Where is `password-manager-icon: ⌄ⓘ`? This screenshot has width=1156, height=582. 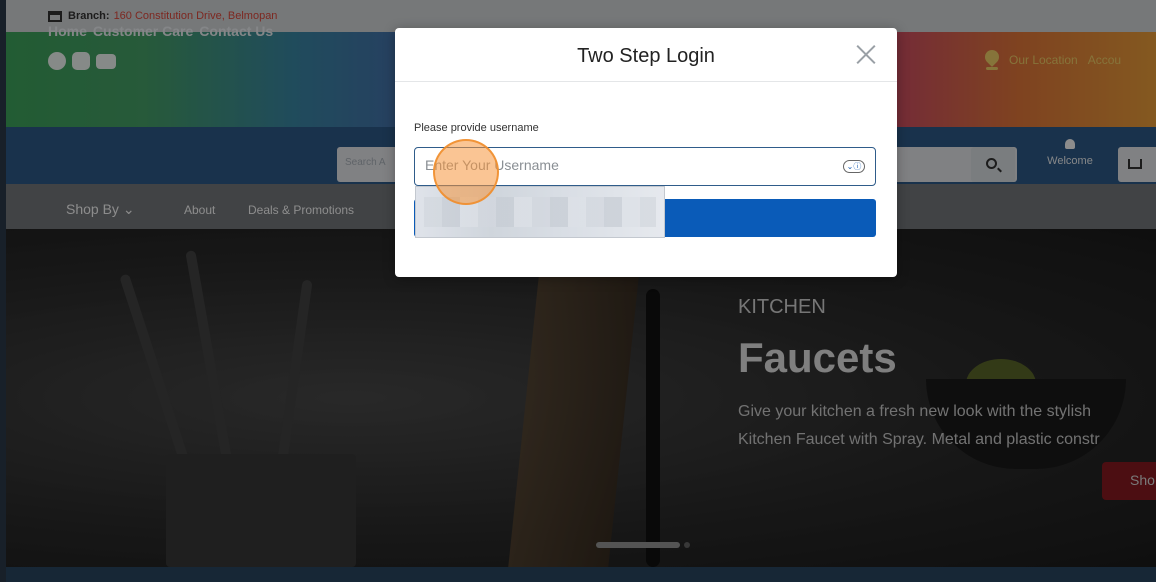 password-manager-icon: ⌄ⓘ is located at coordinates (854, 166).